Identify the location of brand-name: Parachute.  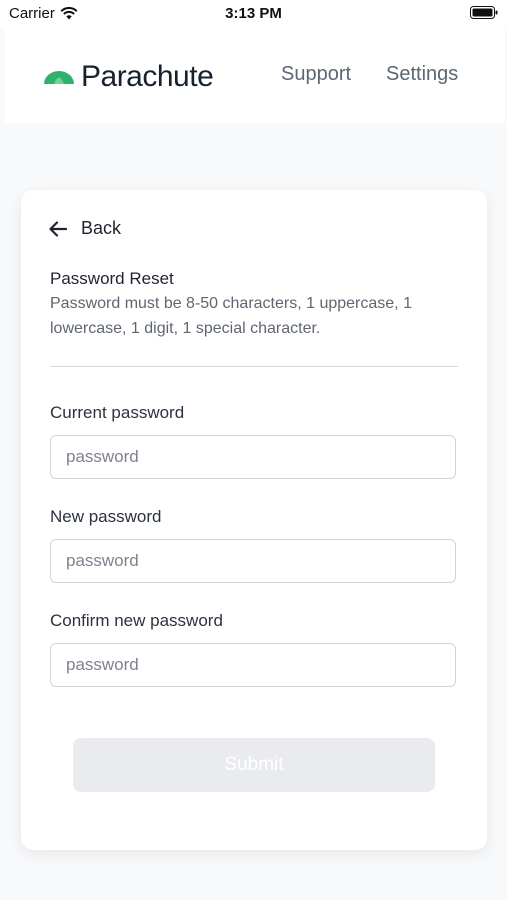
(147, 76).